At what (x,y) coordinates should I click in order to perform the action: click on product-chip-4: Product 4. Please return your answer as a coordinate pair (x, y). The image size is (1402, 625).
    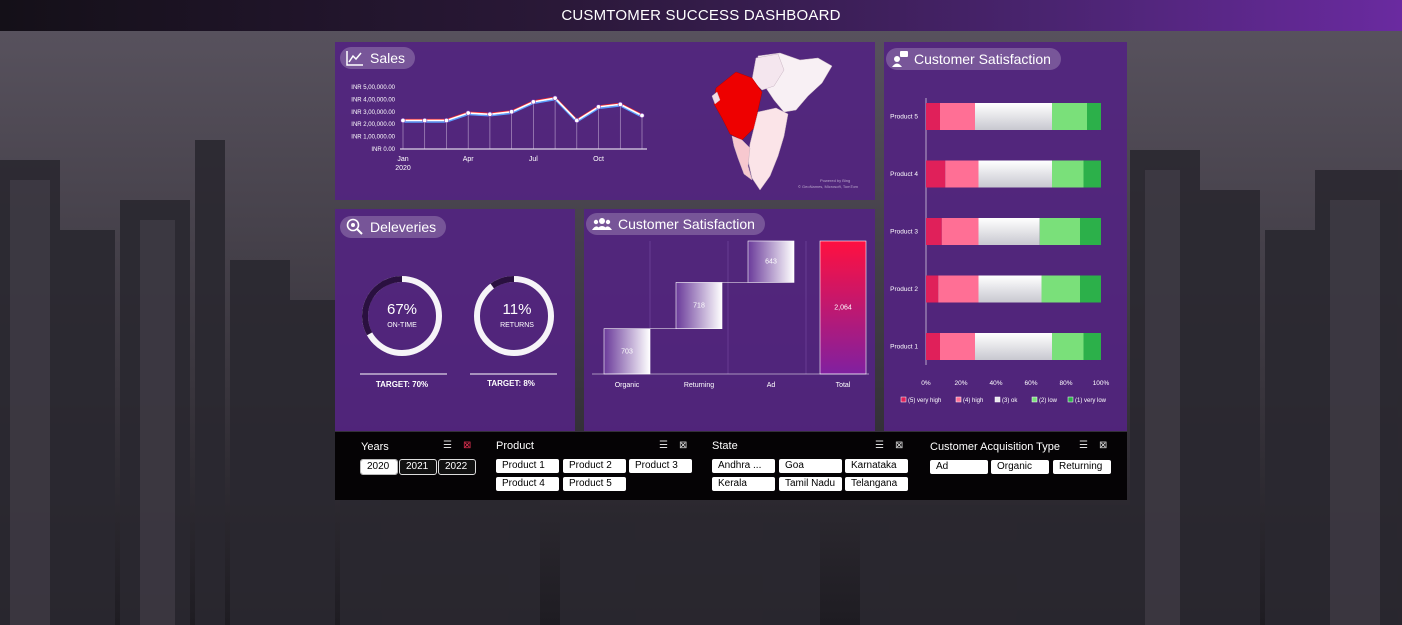
    Looking at the image, I should click on (527, 484).